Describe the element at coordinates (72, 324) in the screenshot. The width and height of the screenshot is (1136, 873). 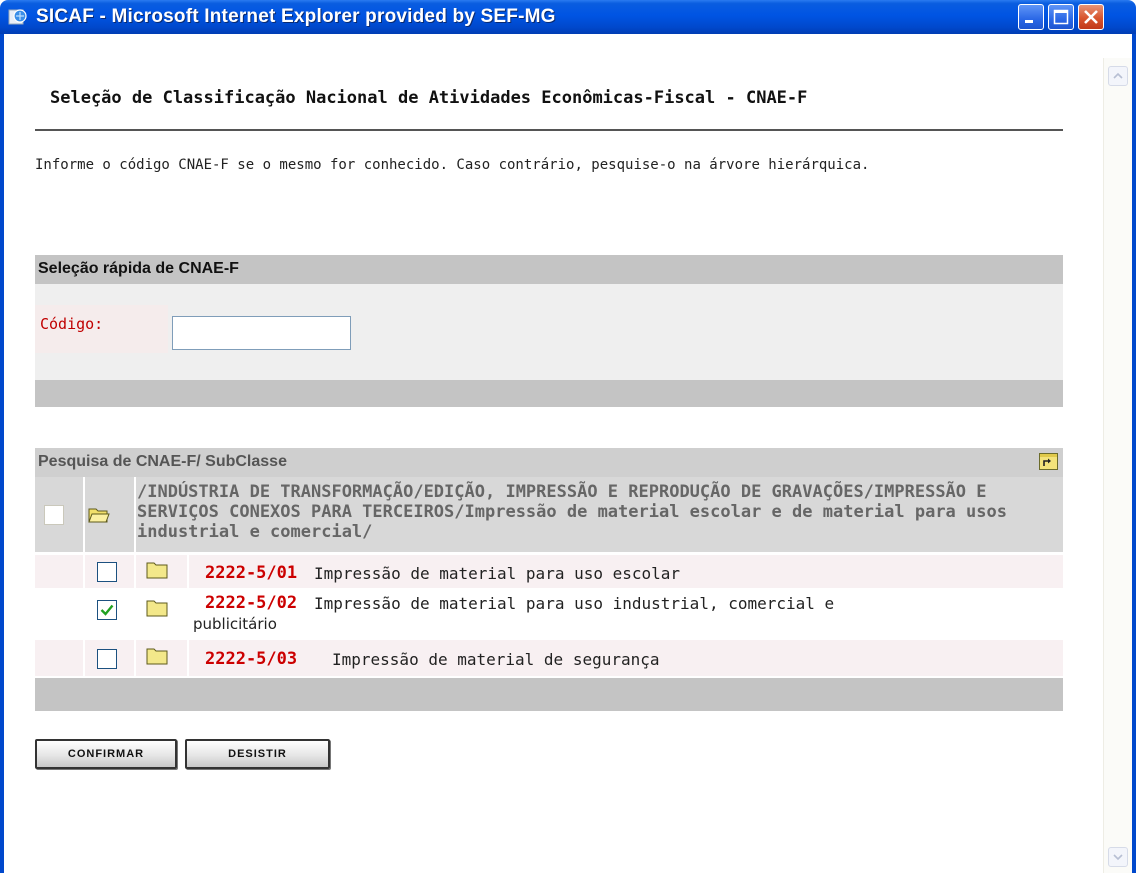
I see `code-label: Código:` at that location.